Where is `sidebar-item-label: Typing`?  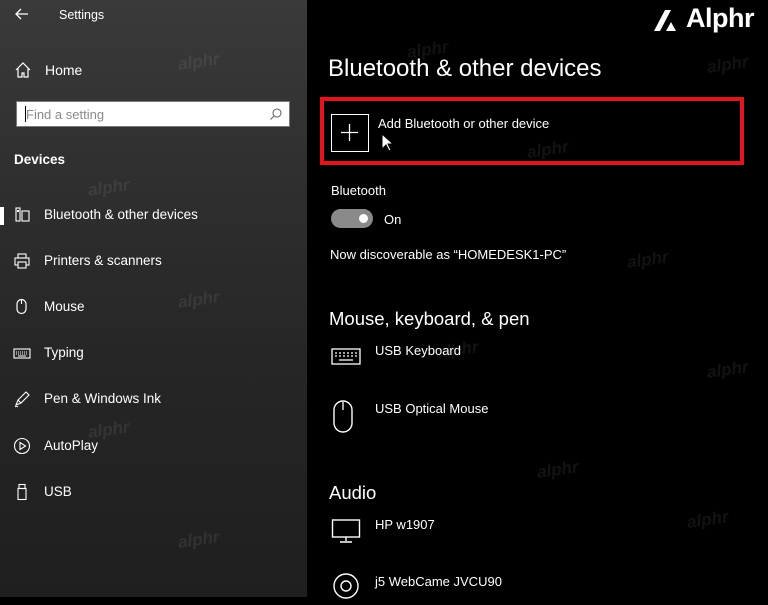 sidebar-item-label: Typing is located at coordinates (64, 352).